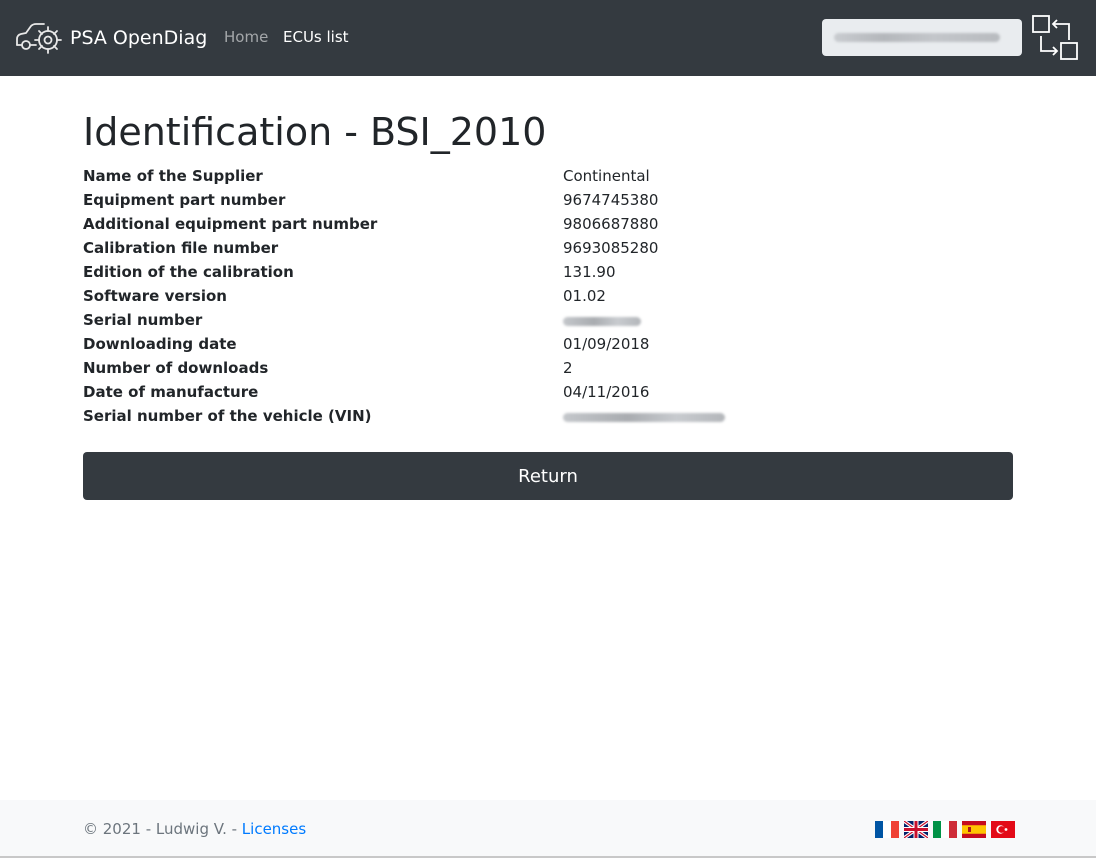 The height and width of the screenshot is (861, 1096). Describe the element at coordinates (584, 296) in the screenshot. I see `row-value: 01.02` at that location.